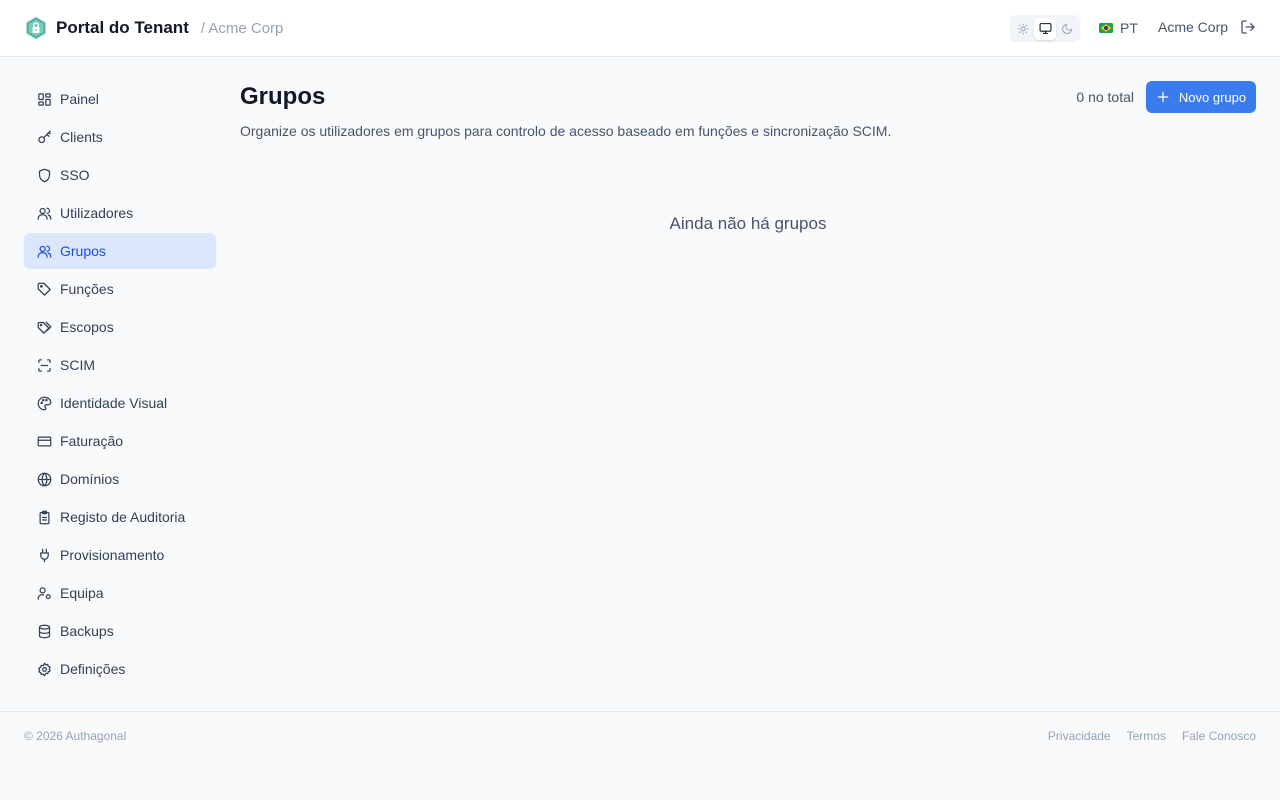 This screenshot has height=800, width=1280. What do you see at coordinates (123, 517) in the screenshot?
I see `sidebar-item-label: Registo de Auditoria` at bounding box center [123, 517].